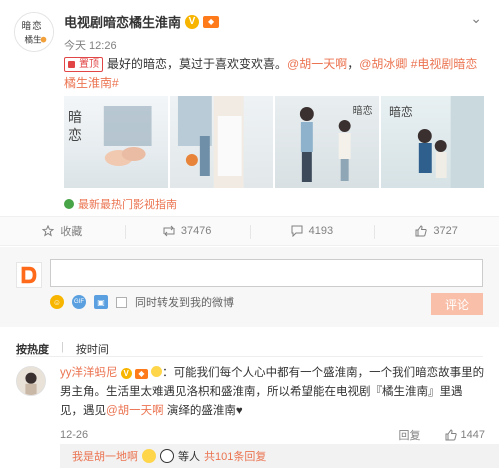 This screenshot has width=499, height=476. I want to click on reply-button: 回复, so click(410, 435).